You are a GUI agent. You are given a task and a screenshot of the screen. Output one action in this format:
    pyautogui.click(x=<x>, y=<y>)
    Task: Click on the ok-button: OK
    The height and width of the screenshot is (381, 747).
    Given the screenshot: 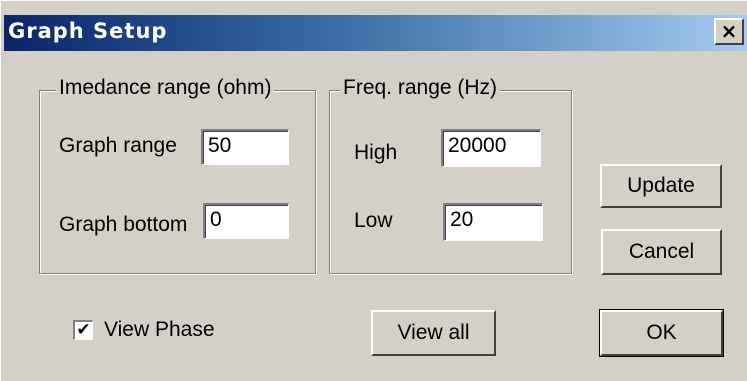 What is the action you would take?
    pyautogui.click(x=661, y=333)
    